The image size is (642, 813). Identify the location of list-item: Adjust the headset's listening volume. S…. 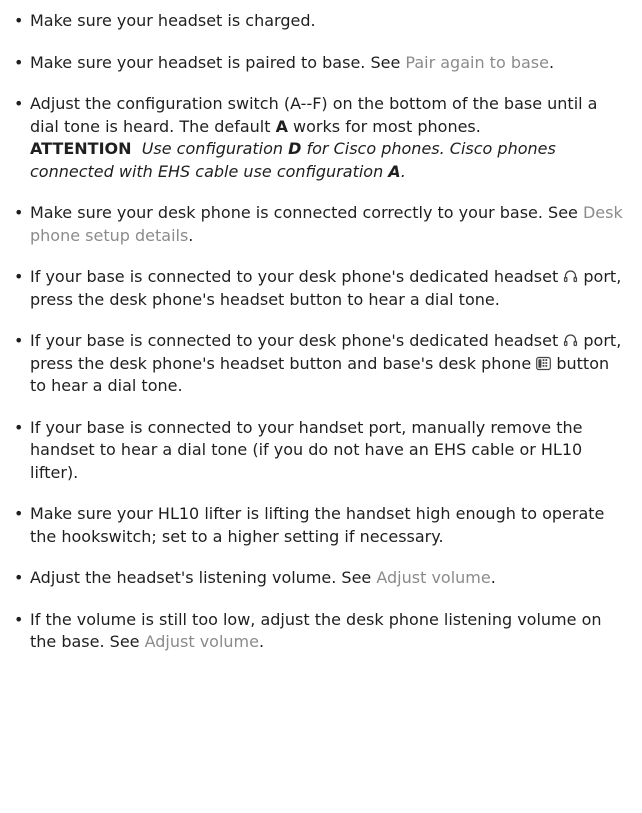
(321, 578).